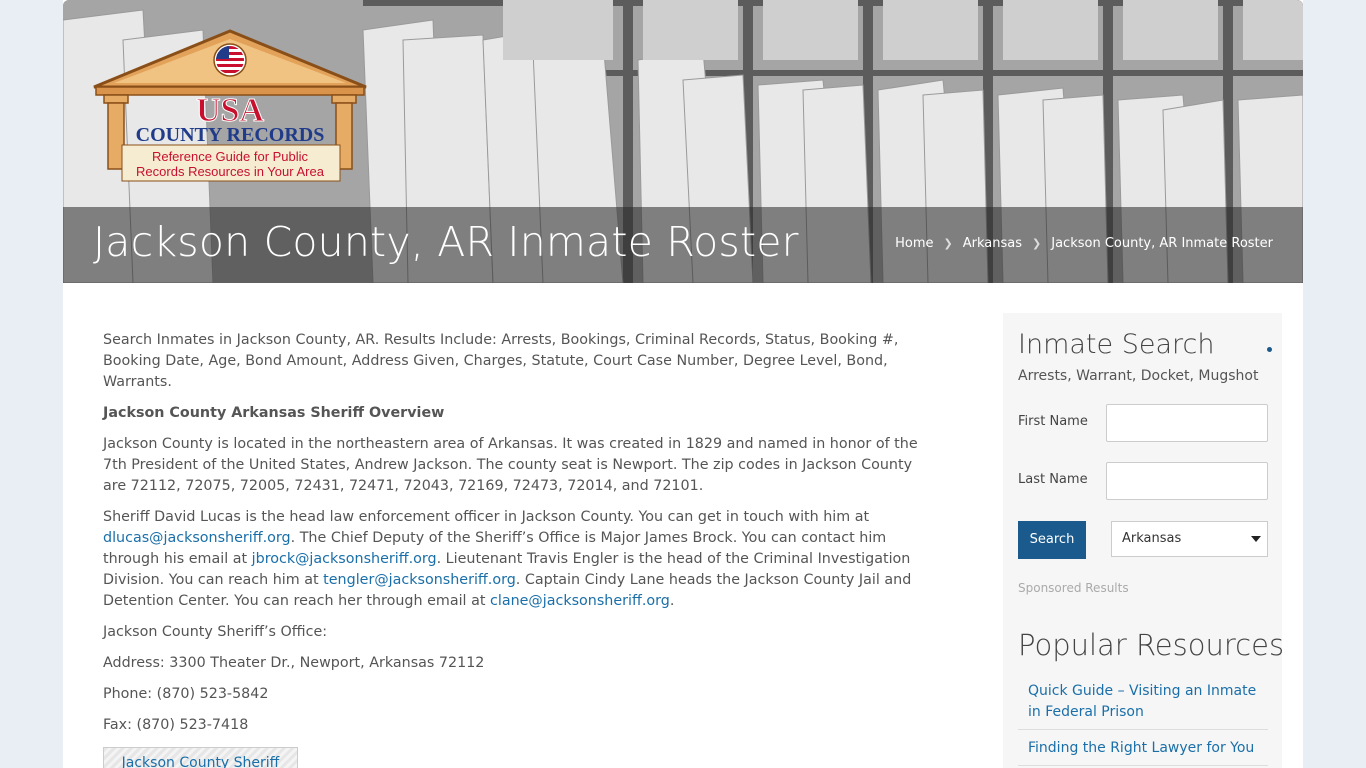 This screenshot has width=1366, height=768. What do you see at coordinates (1073, 588) in the screenshot?
I see `sponsored-results-label: Sponsored Results` at bounding box center [1073, 588].